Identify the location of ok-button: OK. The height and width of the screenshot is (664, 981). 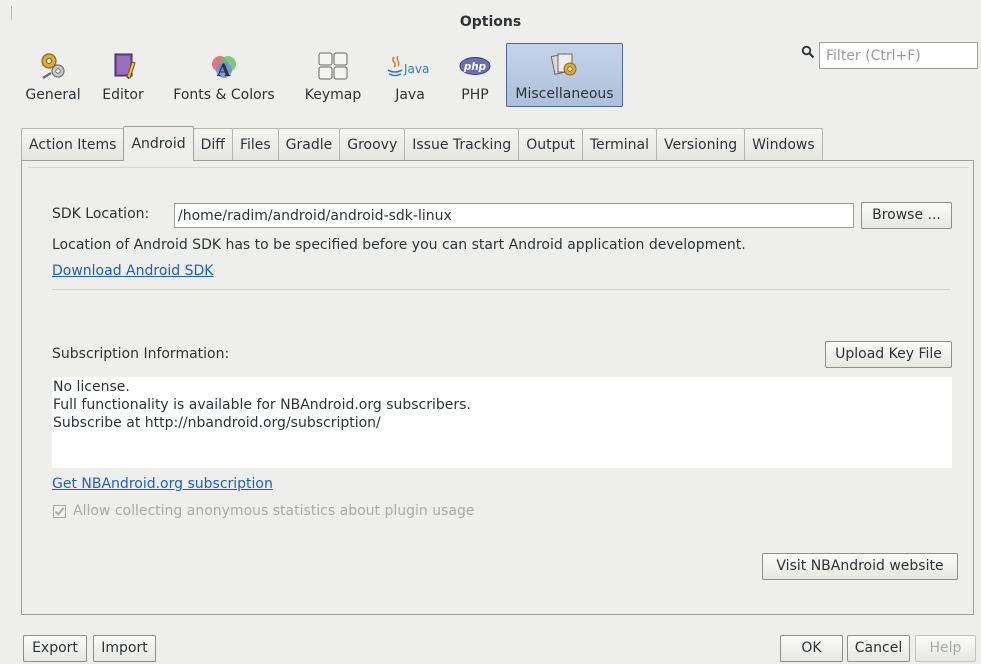
(811, 648).